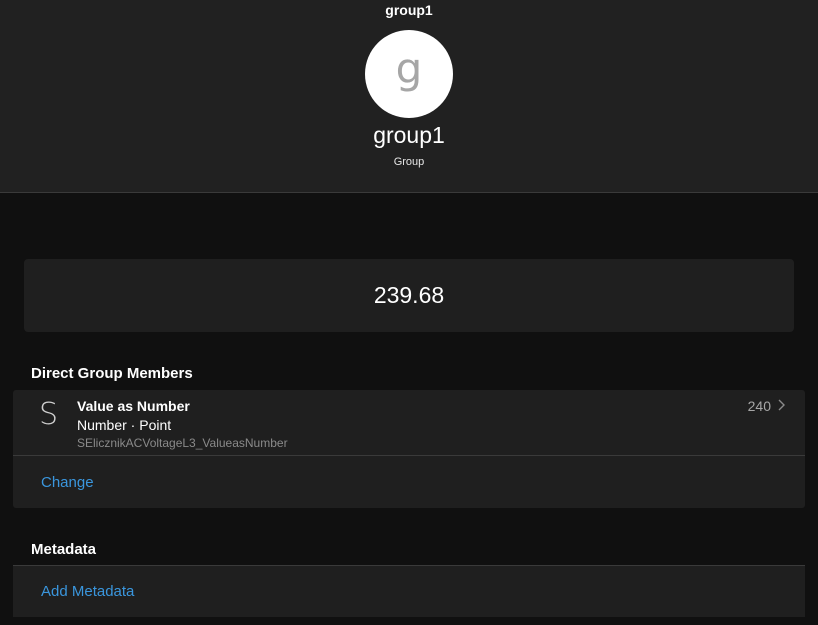 This screenshot has width=818, height=625. I want to click on value-card: 239.68, so click(409, 295).